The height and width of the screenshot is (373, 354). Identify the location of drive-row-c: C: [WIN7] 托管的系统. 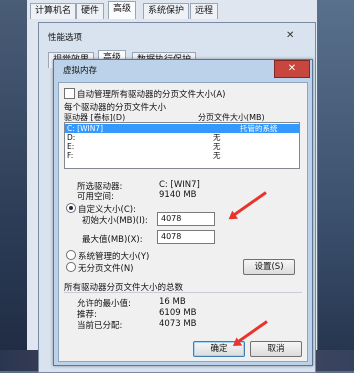
(182, 128).